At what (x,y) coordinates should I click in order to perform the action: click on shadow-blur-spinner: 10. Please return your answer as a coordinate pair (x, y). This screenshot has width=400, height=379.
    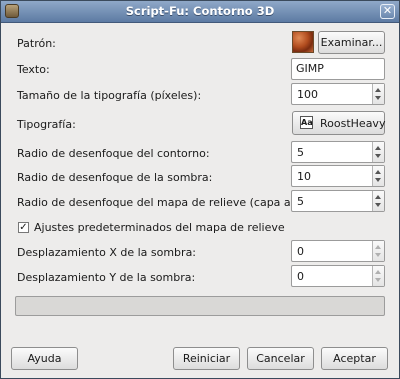
    Looking at the image, I should click on (338, 176).